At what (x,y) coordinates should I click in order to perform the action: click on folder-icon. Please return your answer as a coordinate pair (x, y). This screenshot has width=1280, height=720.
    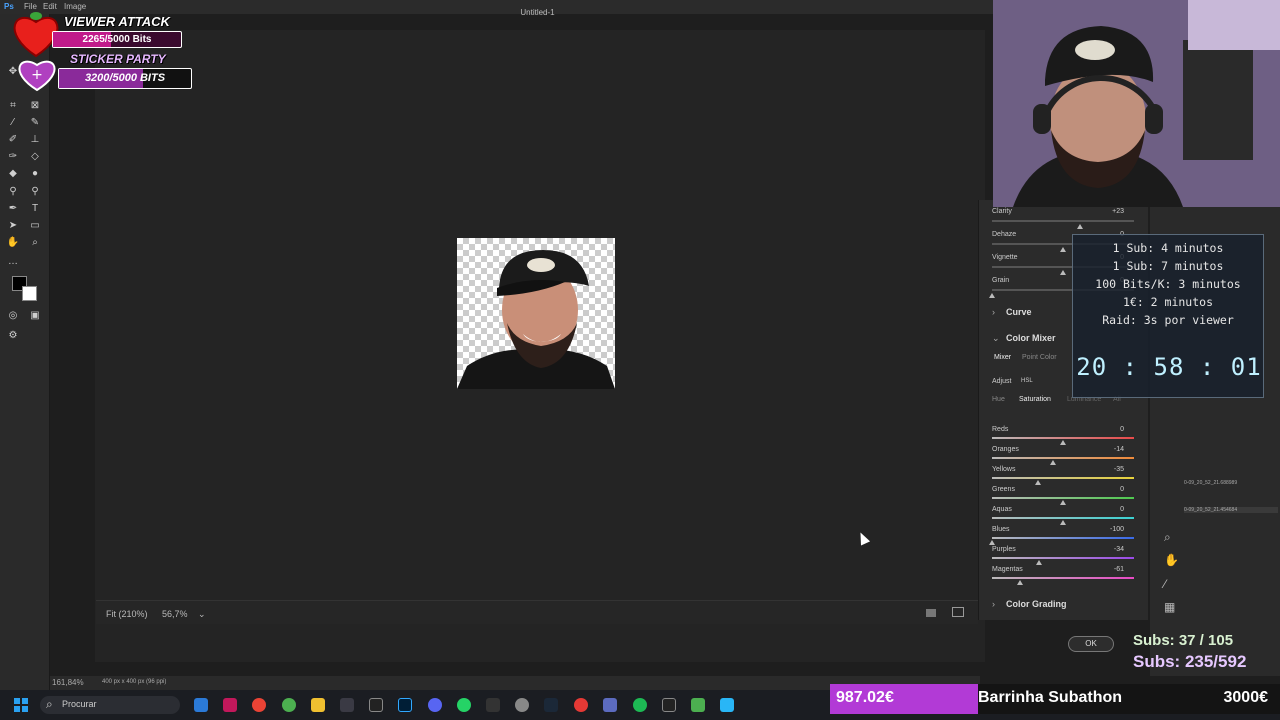
    Looking at the image, I should click on (318, 705).